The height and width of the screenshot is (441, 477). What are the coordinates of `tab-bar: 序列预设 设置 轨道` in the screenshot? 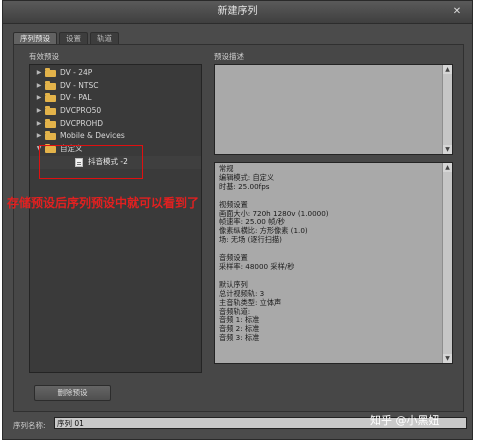 It's located at (67, 38).